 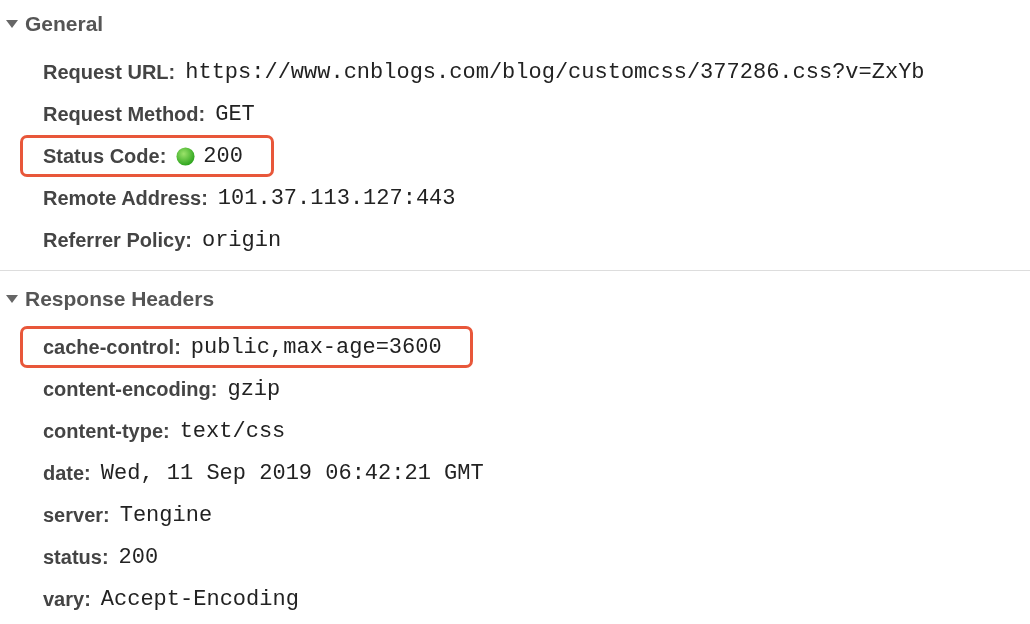 I want to click on header-name: server:, so click(x=76, y=515).